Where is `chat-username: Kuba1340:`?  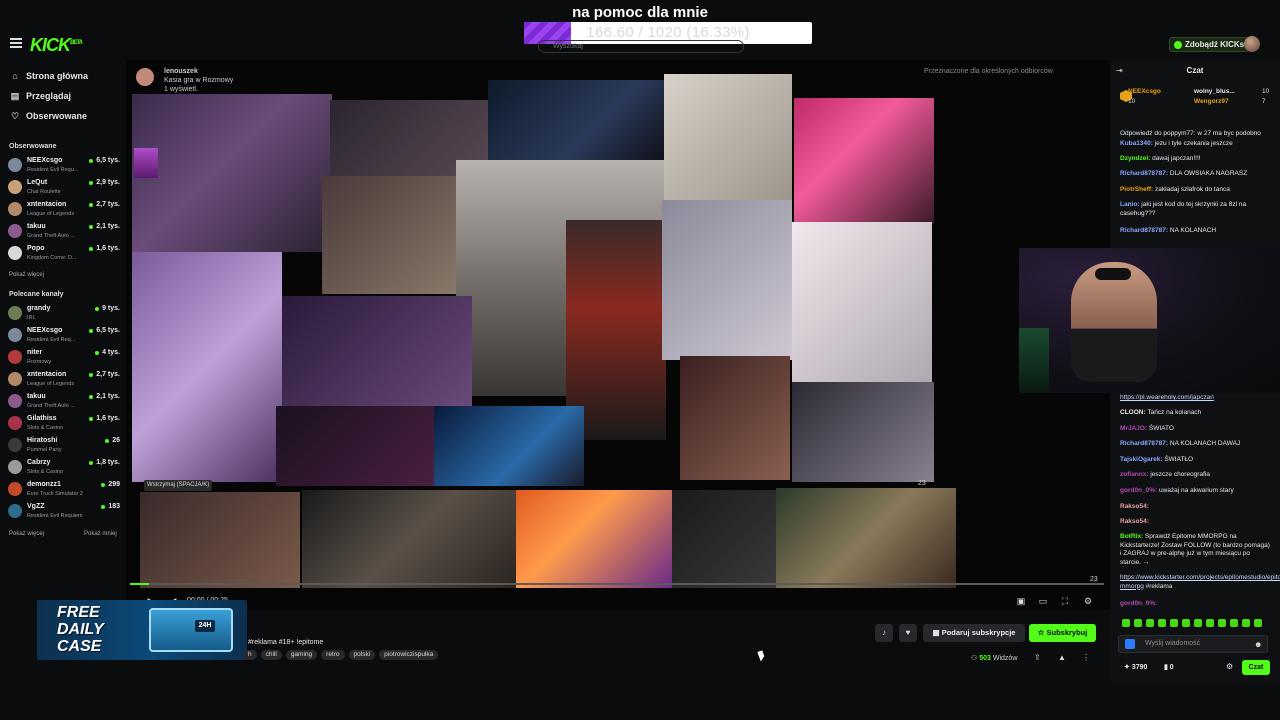 chat-username: Kuba1340: is located at coordinates (1136, 143).